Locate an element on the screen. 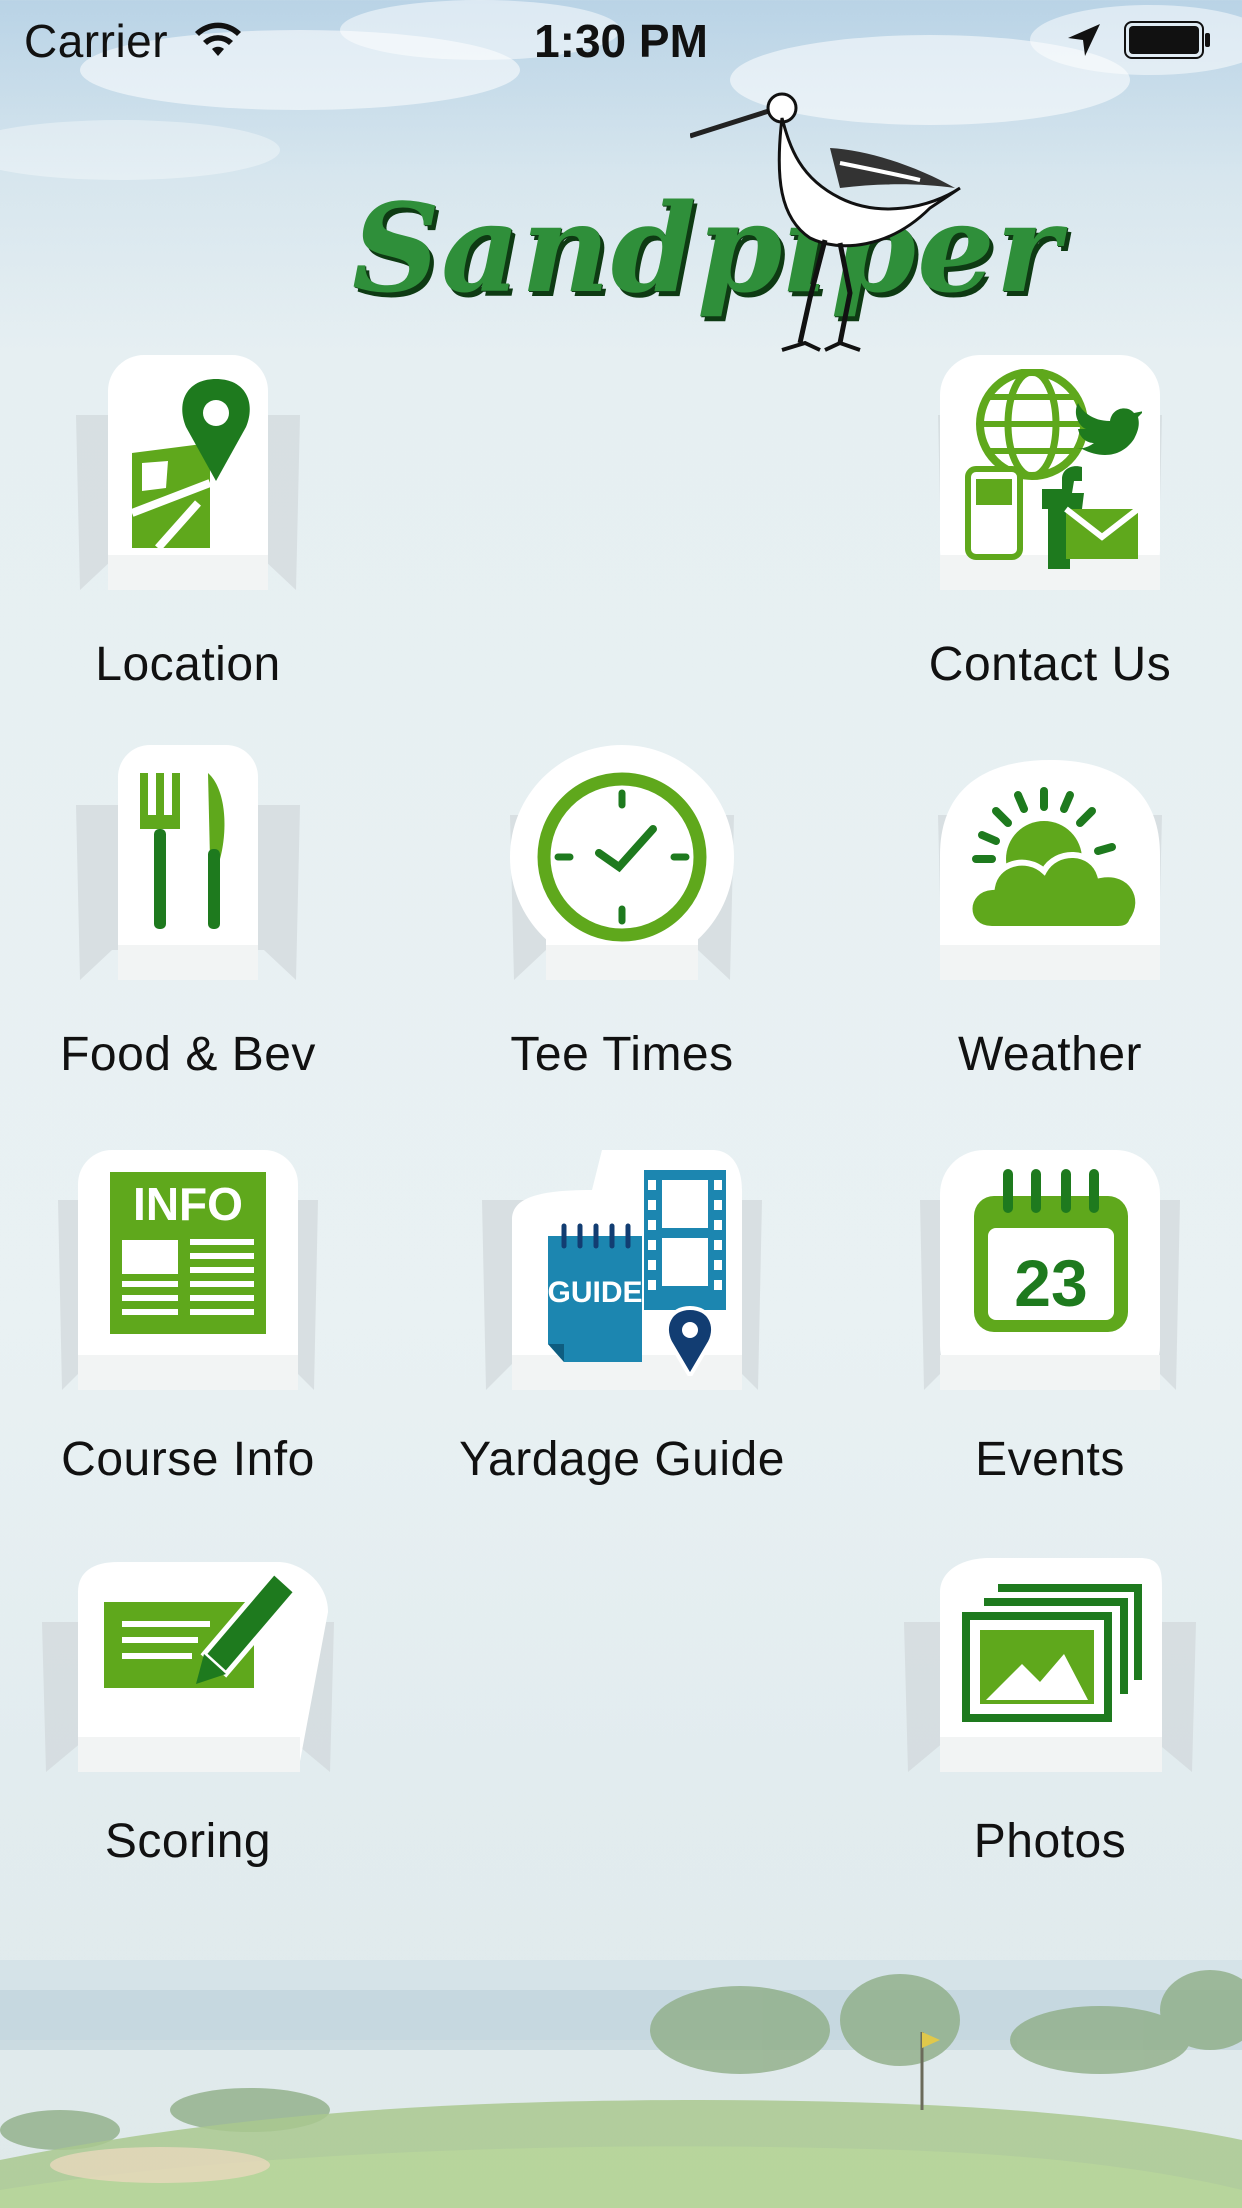  menu-item-label: Photos is located at coordinates (1050, 1841).